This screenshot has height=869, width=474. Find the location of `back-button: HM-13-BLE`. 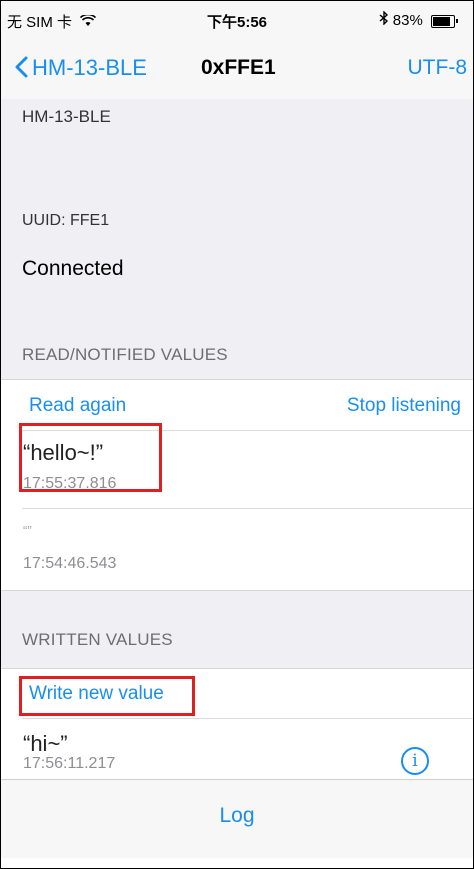

back-button: HM-13-BLE is located at coordinates (81, 68).